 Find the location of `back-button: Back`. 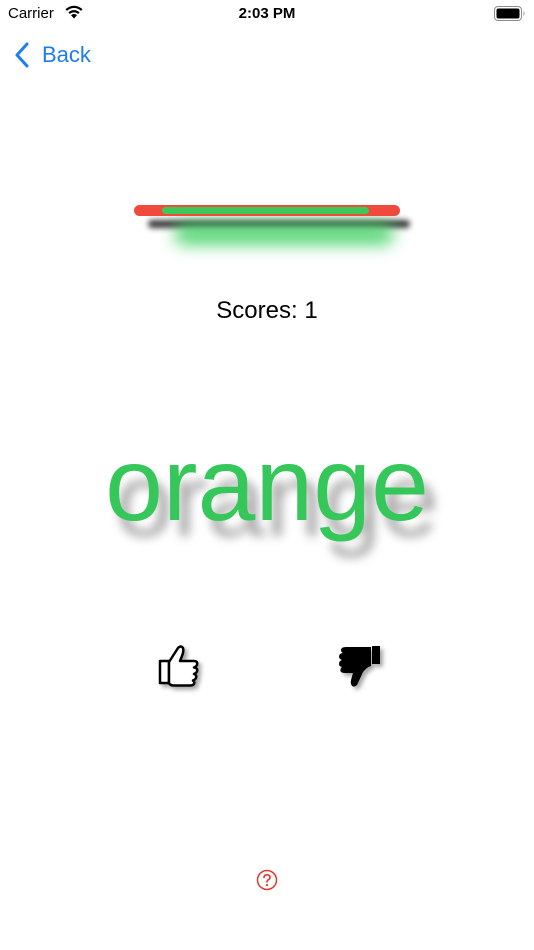

back-button: Back is located at coordinates (52, 55).